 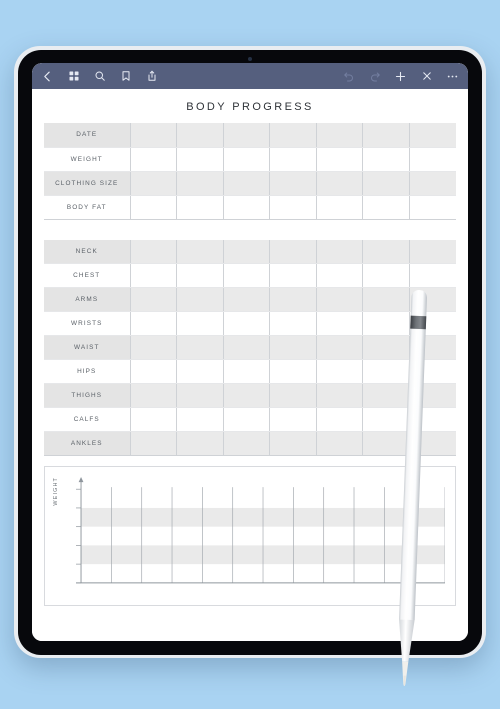 I want to click on more-icon, so click(x=452, y=76).